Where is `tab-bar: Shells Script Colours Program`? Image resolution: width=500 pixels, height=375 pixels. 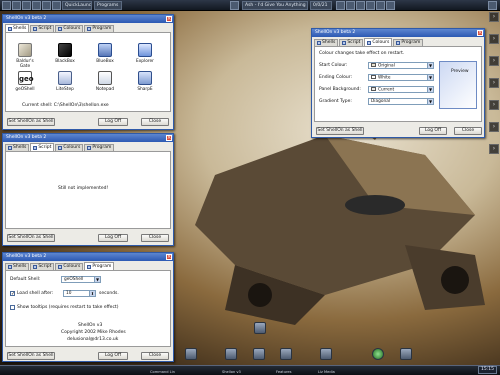
tab-bar: Shells Script Colours Program is located at coordinates (88, 27).